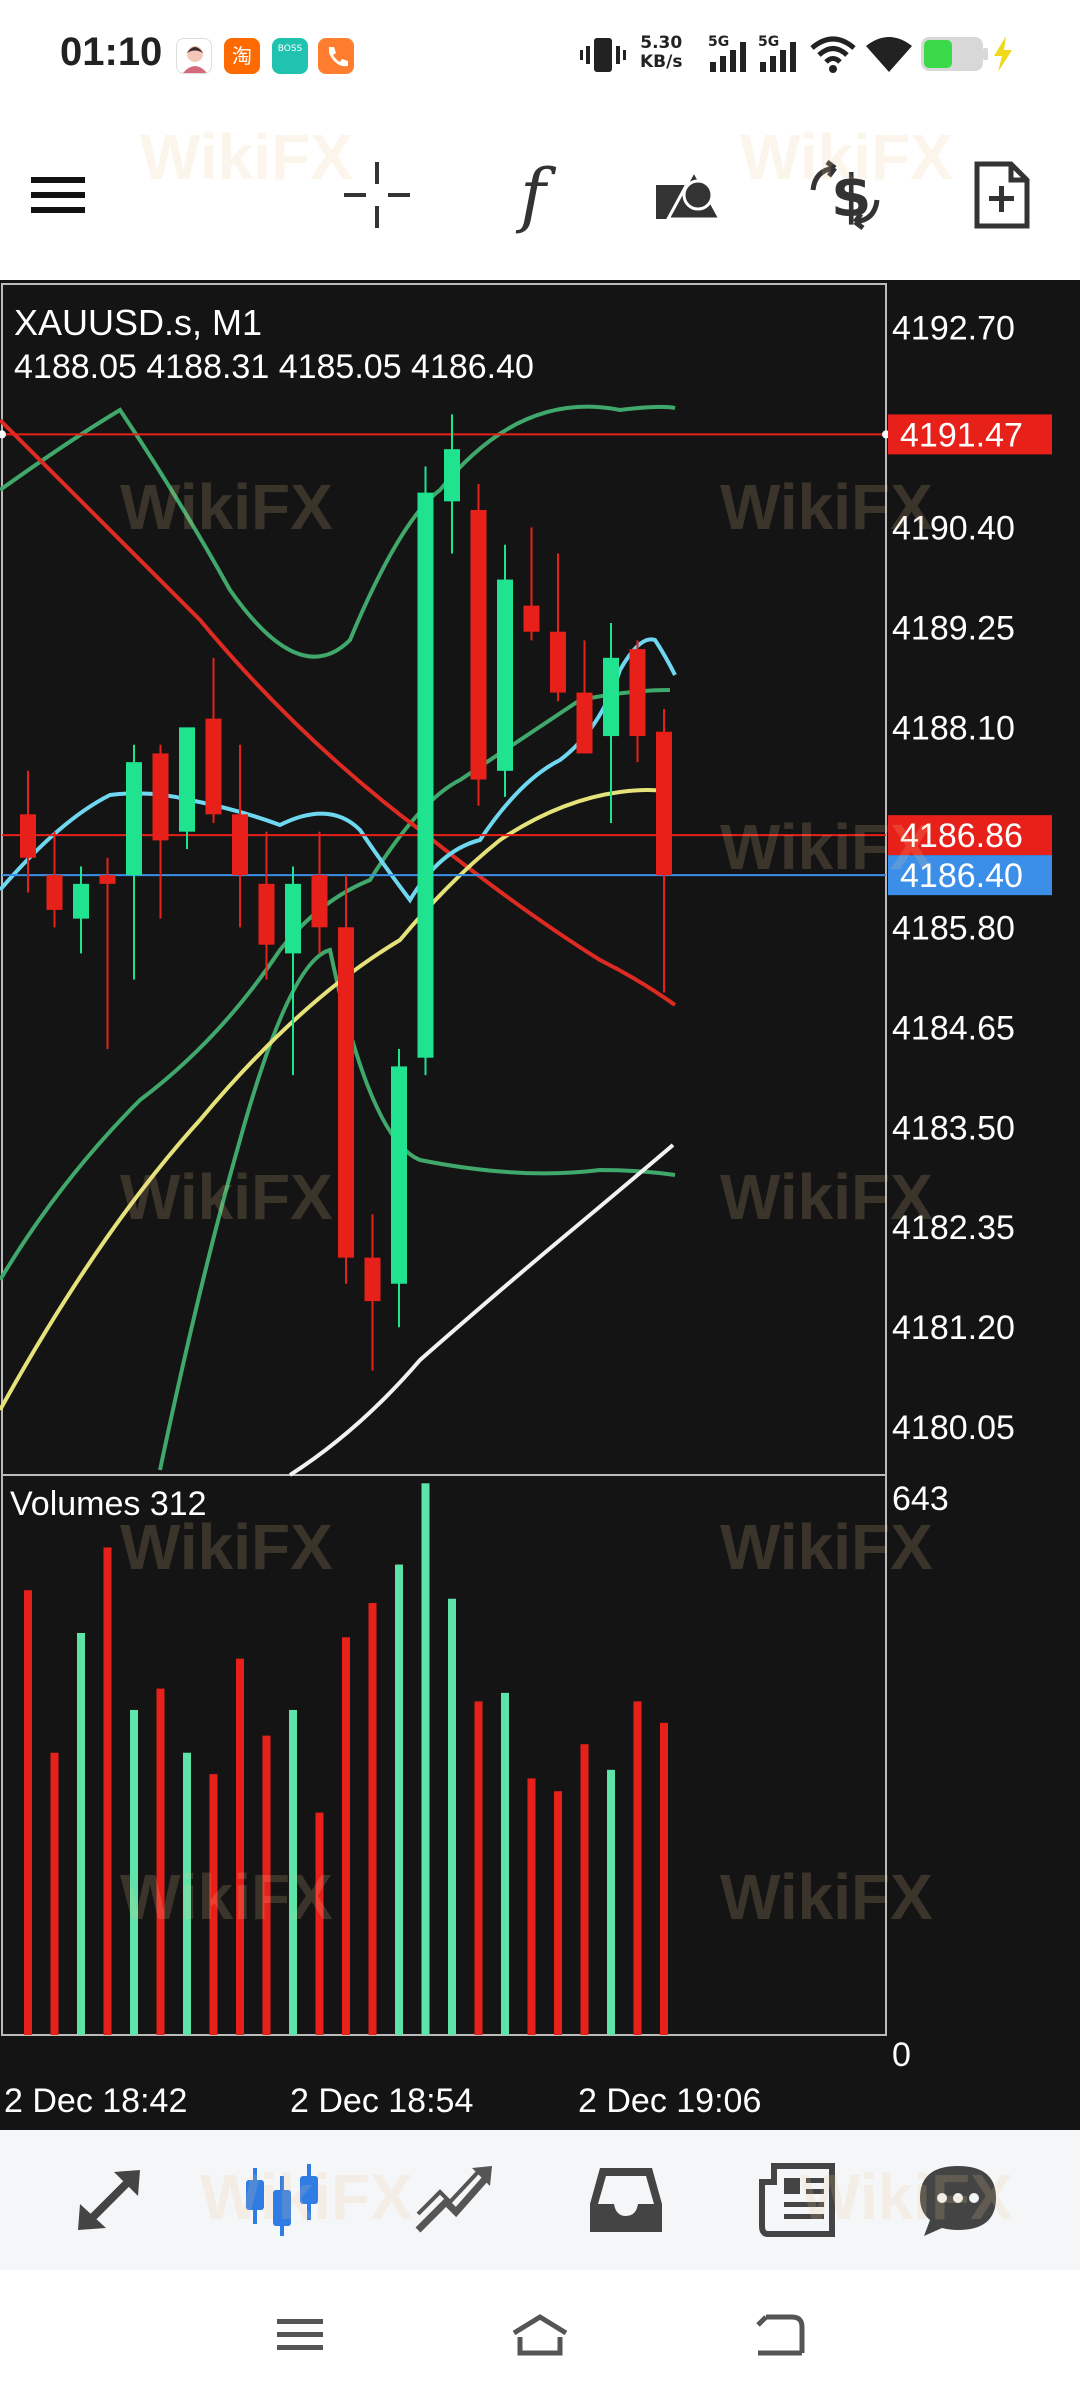  I want to click on ohlc-values: 4188.05 4188.31 4185.05 4186.40, so click(274, 367).